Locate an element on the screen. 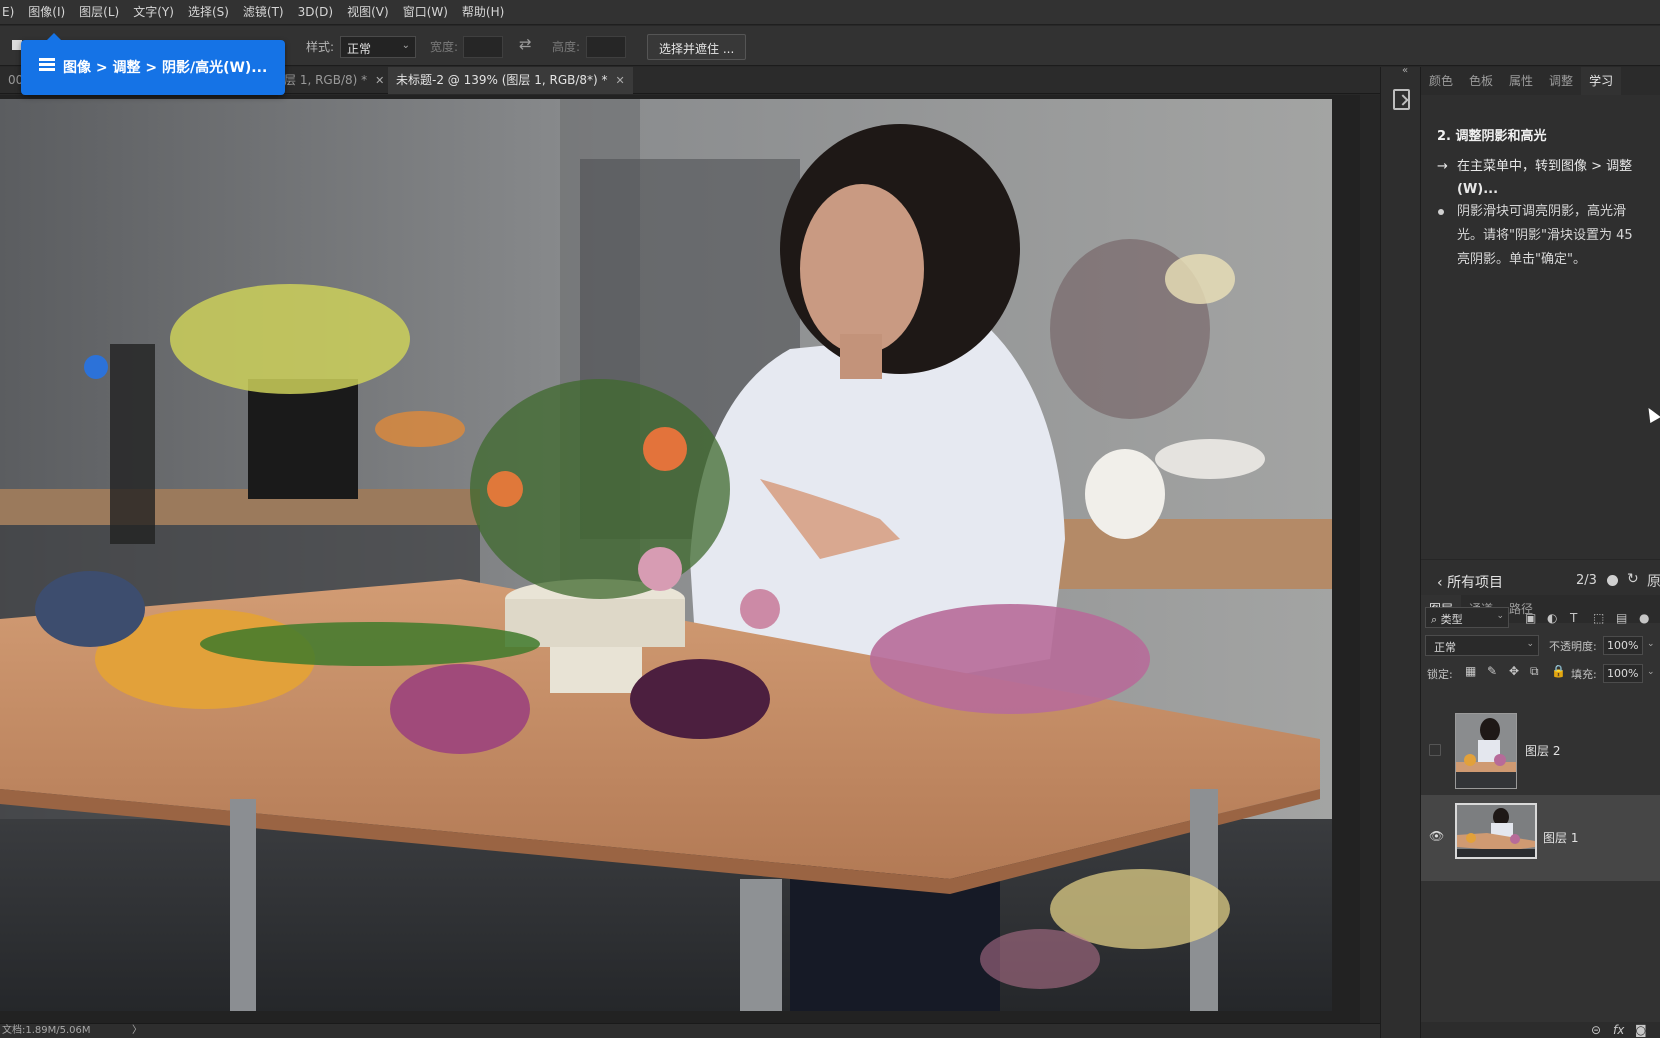 Image resolution: width=1660 pixels, height=1038 pixels. lock-transparent-icon: ▦ is located at coordinates (1470, 671).